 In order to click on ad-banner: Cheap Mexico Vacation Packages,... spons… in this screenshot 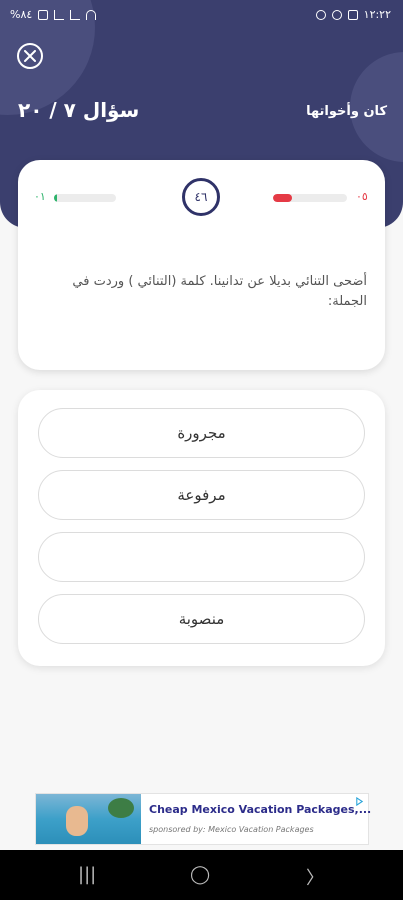, I will do `click(203, 819)`.